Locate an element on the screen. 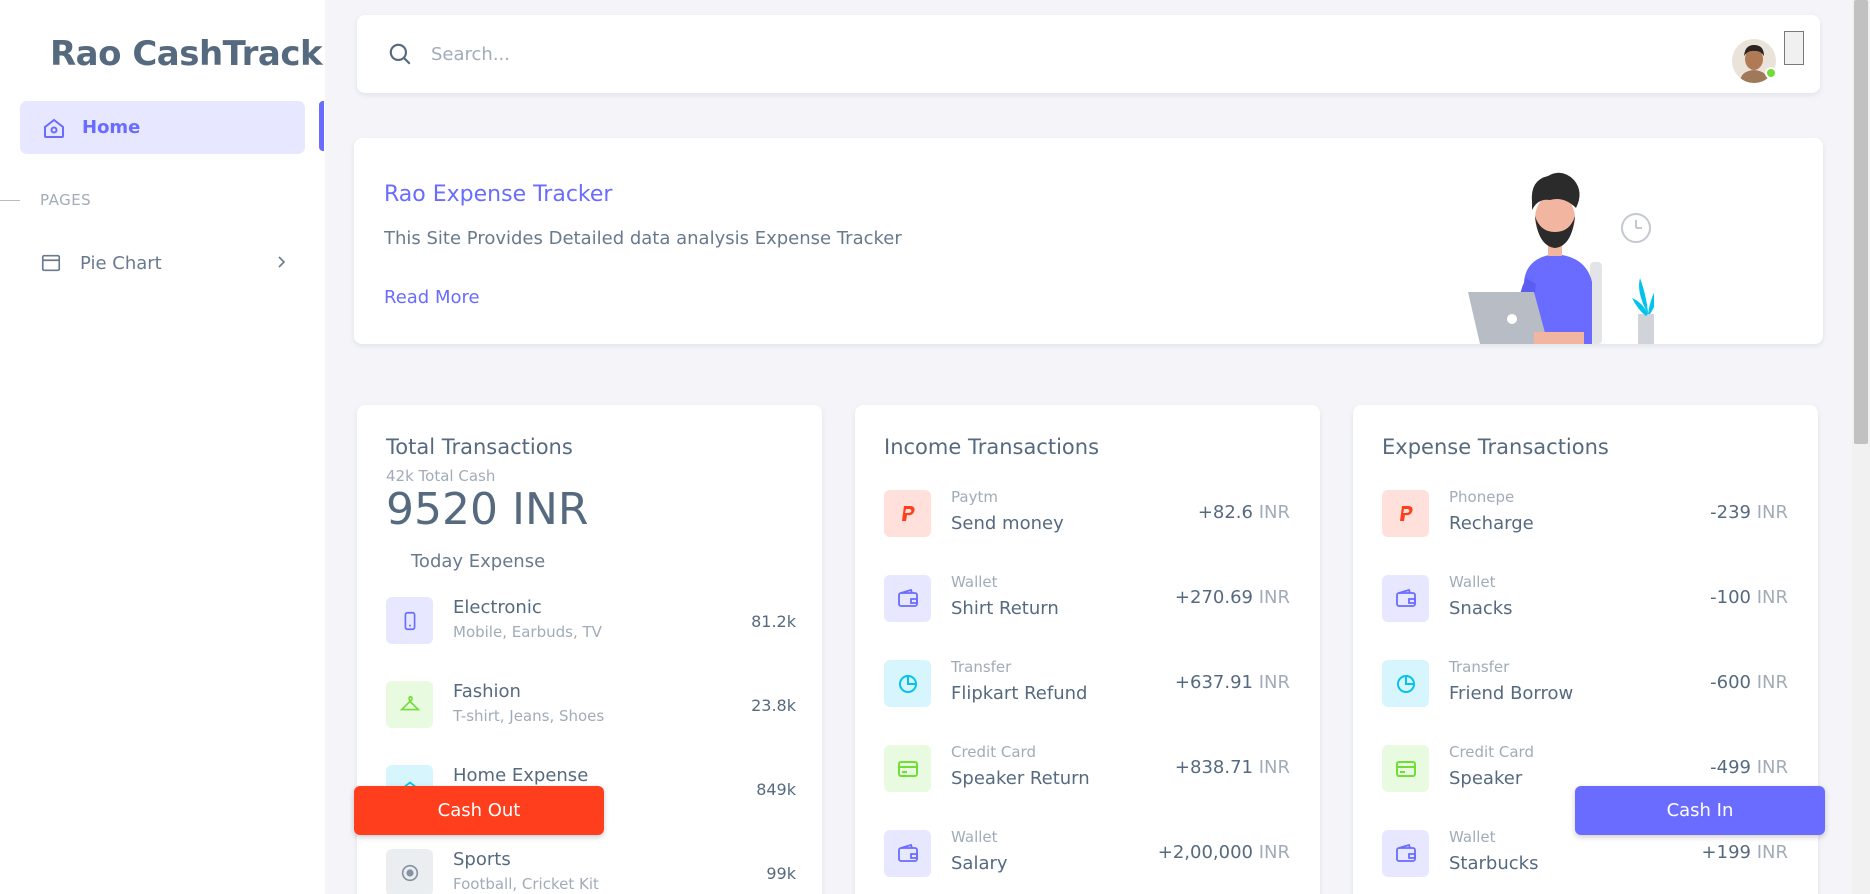 The height and width of the screenshot is (894, 1870). transaction-name: Speaker is located at coordinates (1486, 778).